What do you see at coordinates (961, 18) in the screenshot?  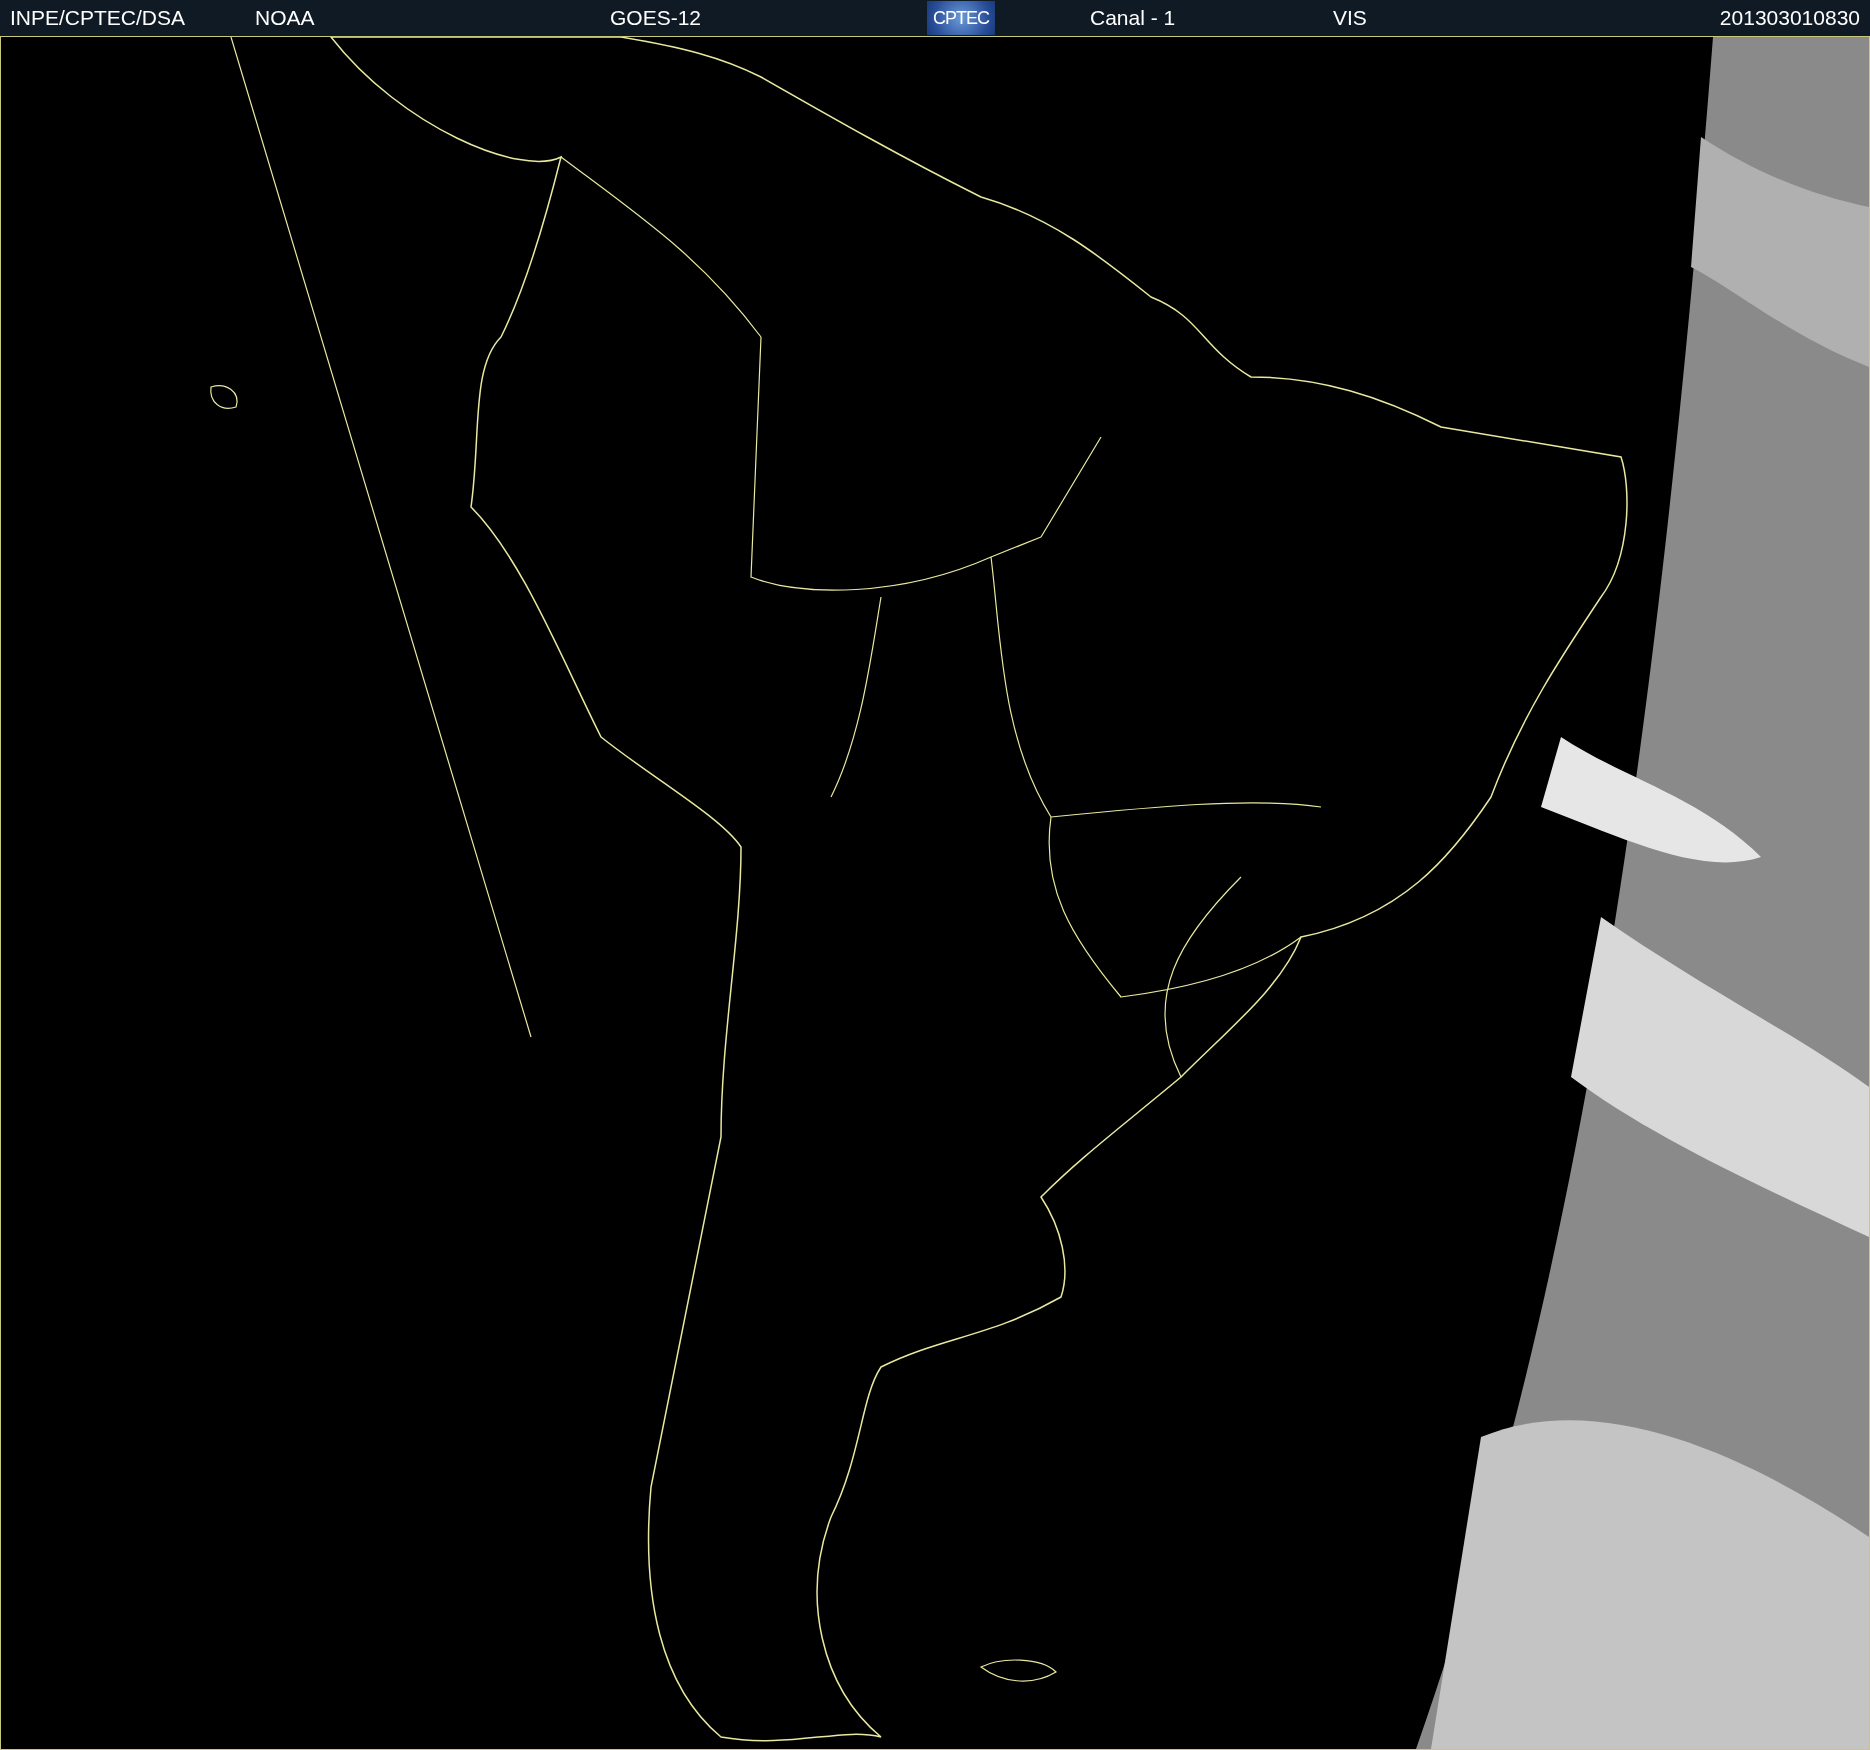 I see `logo: CPTEC` at bounding box center [961, 18].